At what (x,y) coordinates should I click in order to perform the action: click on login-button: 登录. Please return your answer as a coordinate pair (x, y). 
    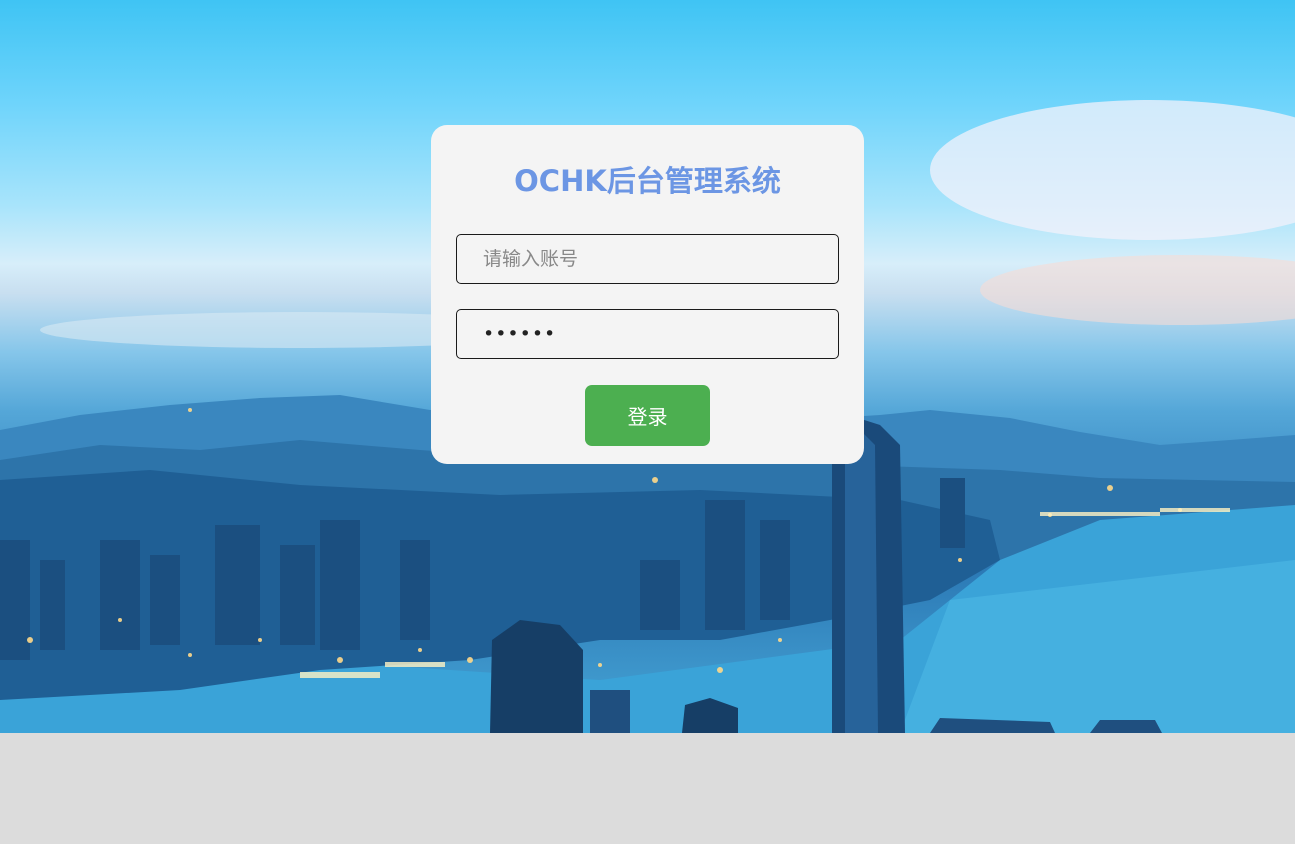
    Looking at the image, I should click on (647, 415).